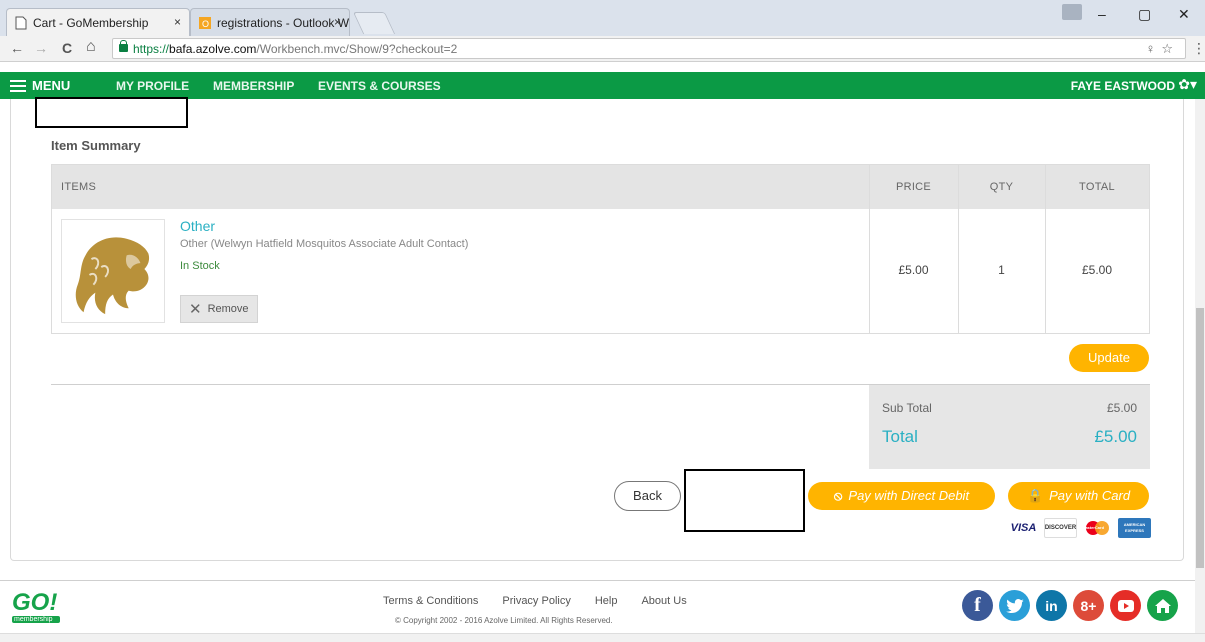 The image size is (1205, 642). What do you see at coordinates (838, 495) in the screenshot?
I see `direct-debit-icon: ⦸` at bounding box center [838, 495].